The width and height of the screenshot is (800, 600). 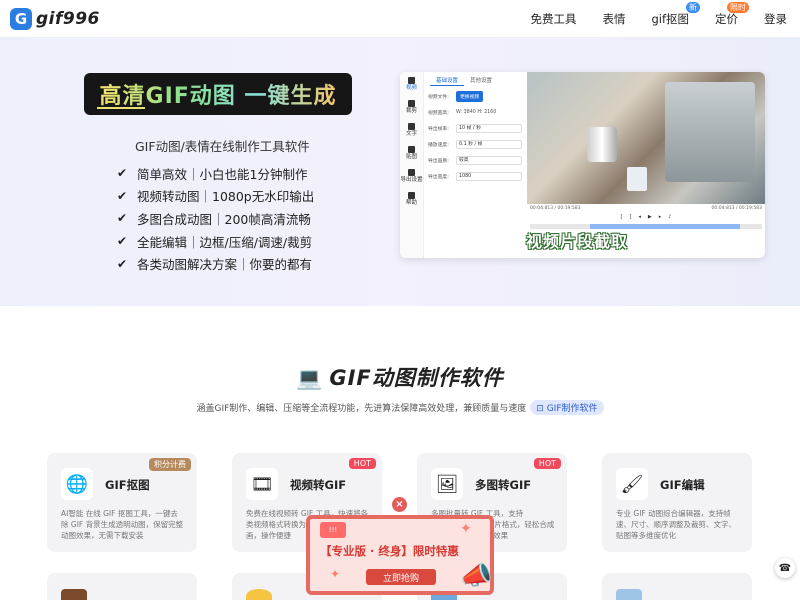 What do you see at coordinates (399, 504) in the screenshot?
I see `promo-close-button: ×` at bounding box center [399, 504].